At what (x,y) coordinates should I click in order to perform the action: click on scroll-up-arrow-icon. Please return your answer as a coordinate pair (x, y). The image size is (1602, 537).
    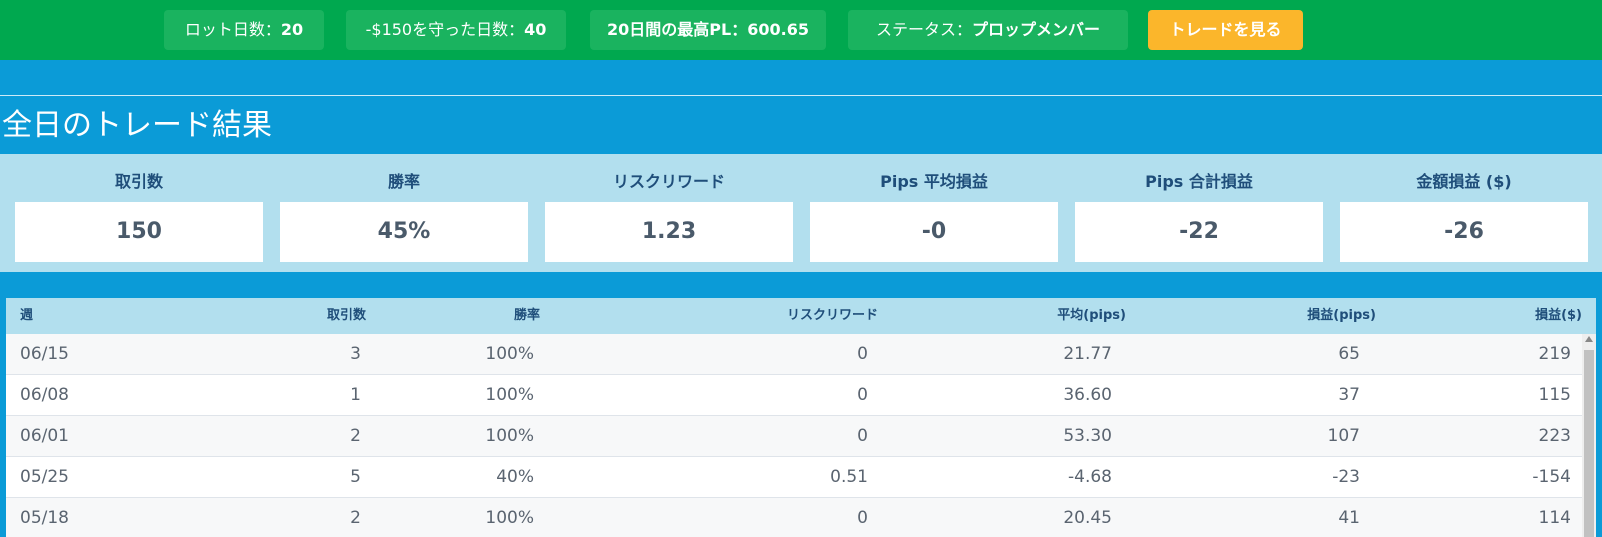
    Looking at the image, I should click on (1589, 339).